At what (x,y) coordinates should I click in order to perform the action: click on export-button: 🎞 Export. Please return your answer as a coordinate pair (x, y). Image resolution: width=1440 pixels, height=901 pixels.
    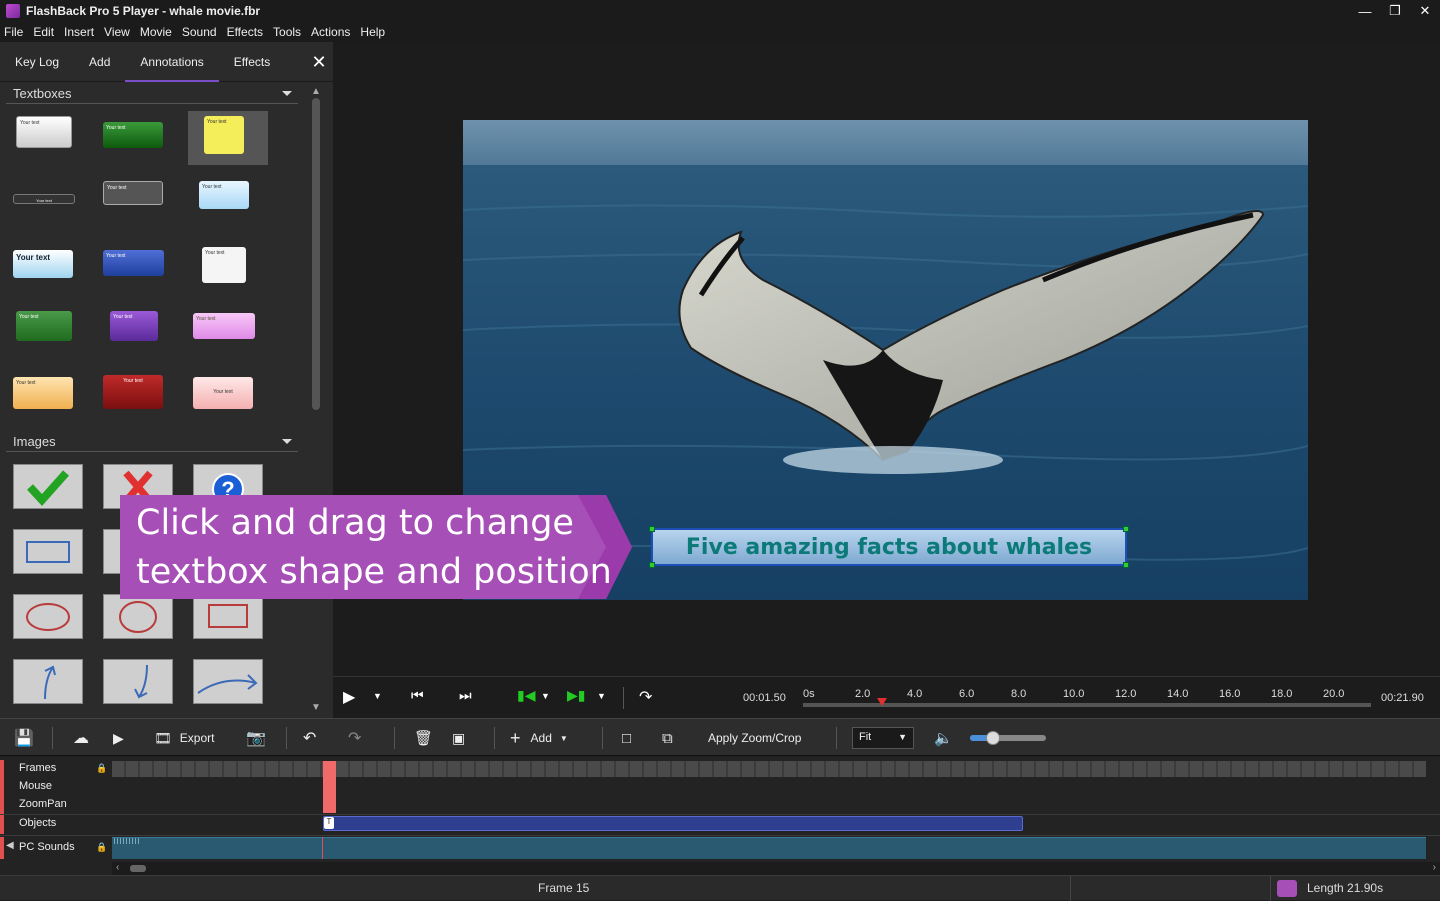
    Looking at the image, I should click on (184, 738).